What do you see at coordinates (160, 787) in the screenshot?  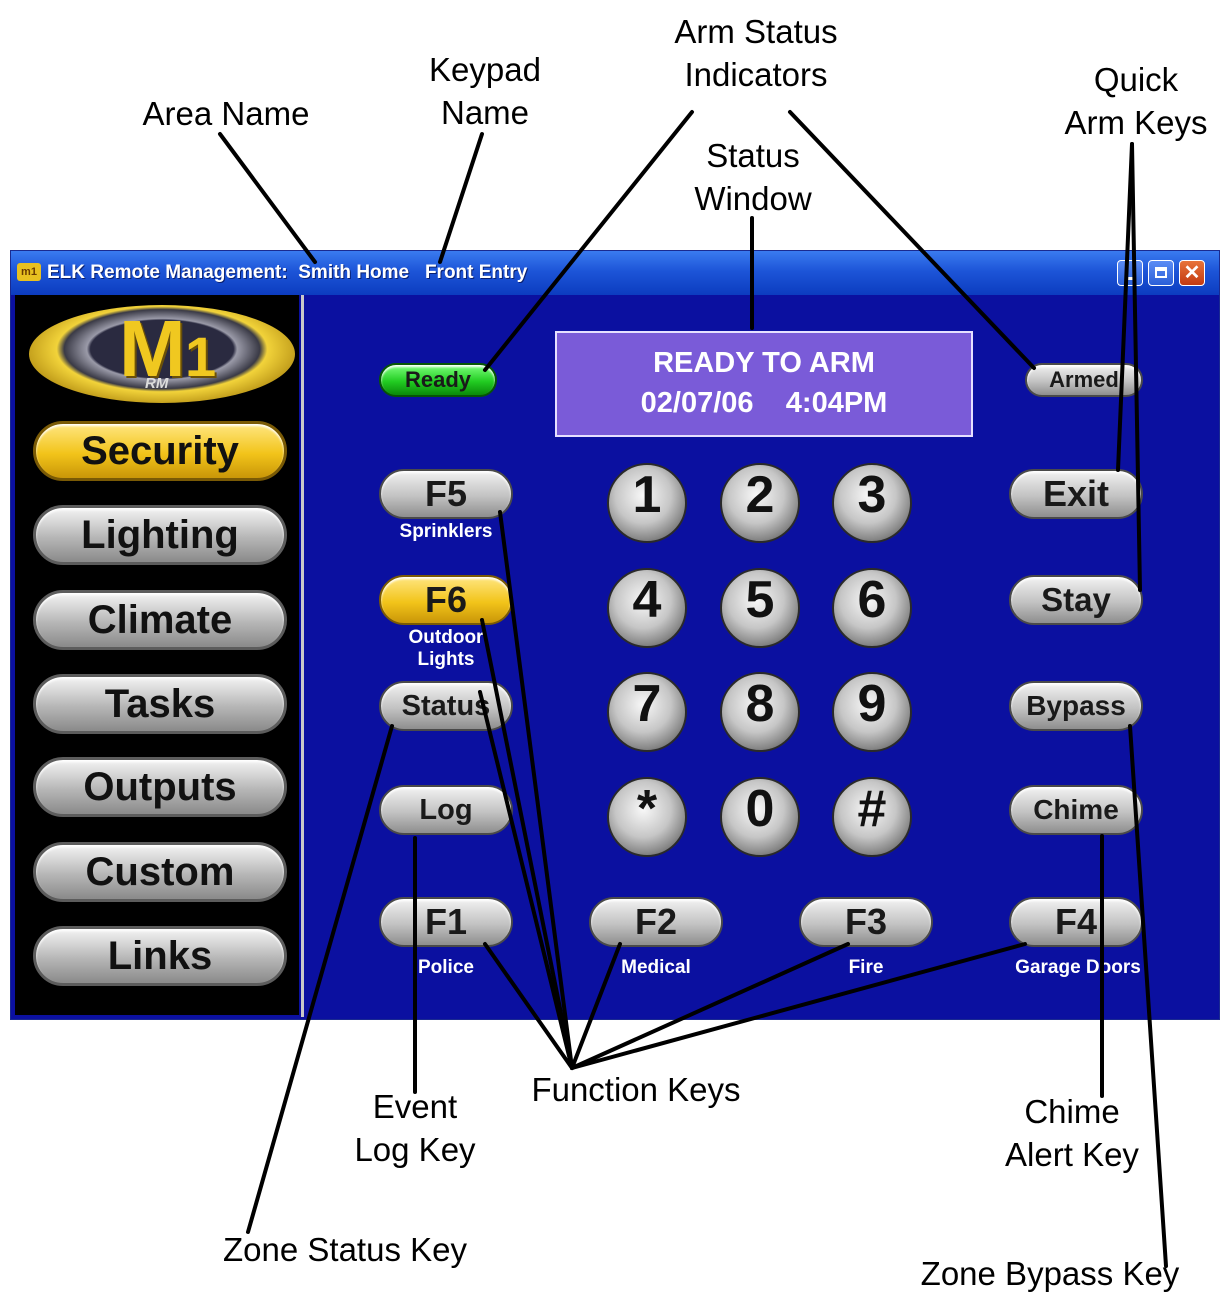 I see `sidebar-item-outputs: Outputs` at bounding box center [160, 787].